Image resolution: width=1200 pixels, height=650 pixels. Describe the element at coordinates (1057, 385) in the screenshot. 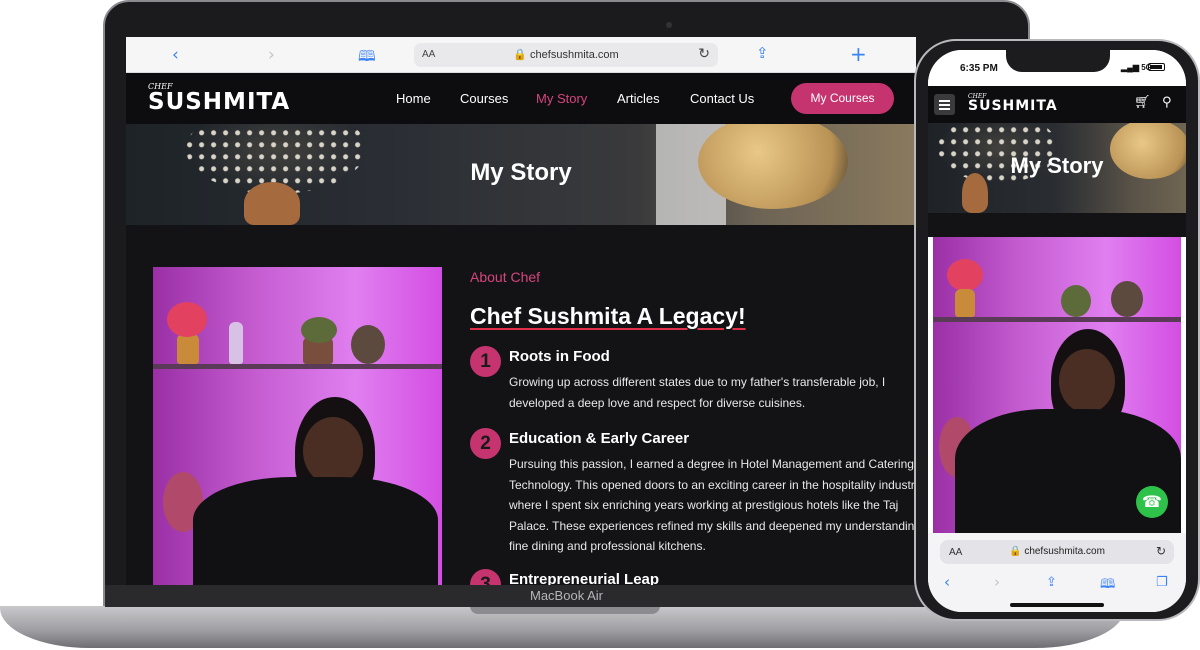

I see `mobile-chef-photo: ☎` at that location.